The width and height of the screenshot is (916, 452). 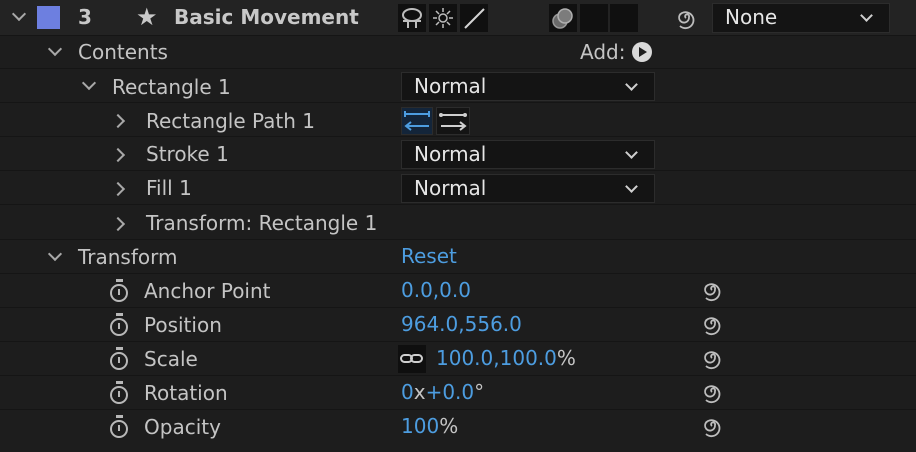 What do you see at coordinates (19, 14) in the screenshot?
I see `layer-collapse-chevron-icon` at bounding box center [19, 14].